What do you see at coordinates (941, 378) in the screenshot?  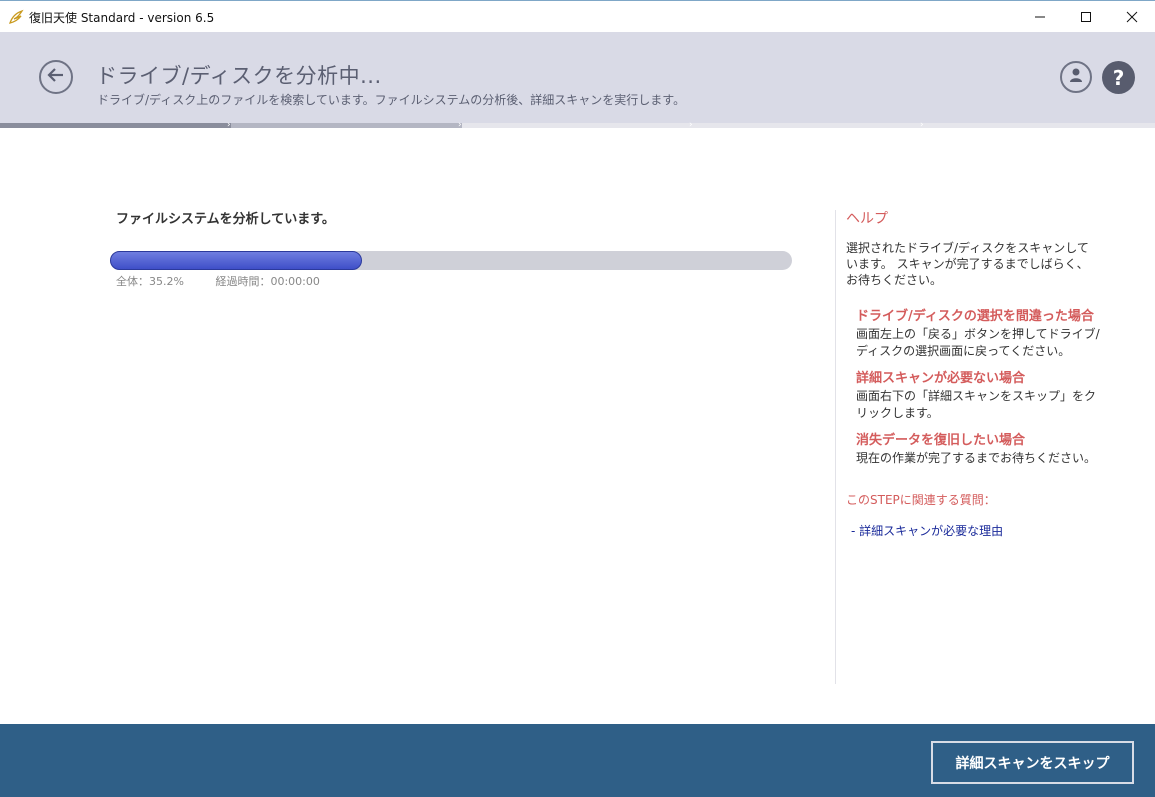 I see `help-item-title: 詳細スキャンが必要ない場合` at bounding box center [941, 378].